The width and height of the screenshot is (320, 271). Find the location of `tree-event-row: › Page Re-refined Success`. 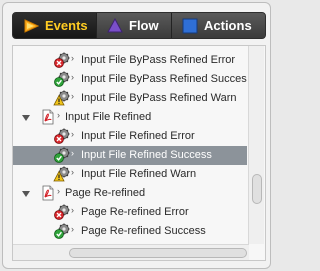

tree-event-row: › Page Re-refined Success is located at coordinates (130, 231).